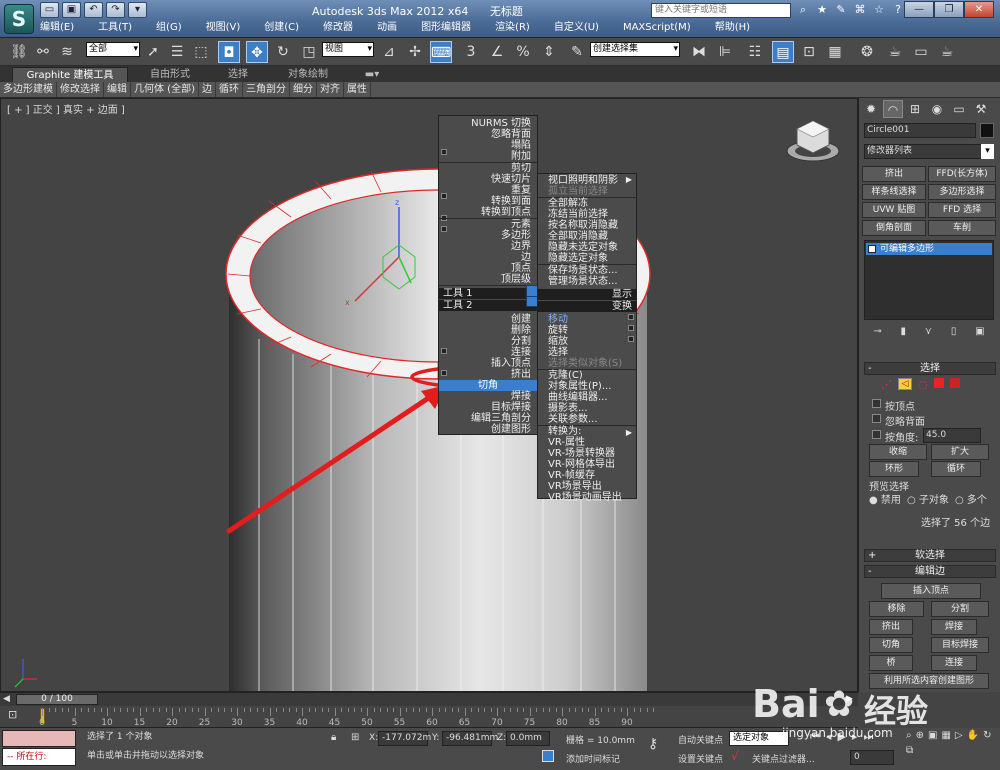 This screenshot has height=770, width=1000. Describe the element at coordinates (930, 368) in the screenshot. I see `rollout-selection: - 选择` at that location.